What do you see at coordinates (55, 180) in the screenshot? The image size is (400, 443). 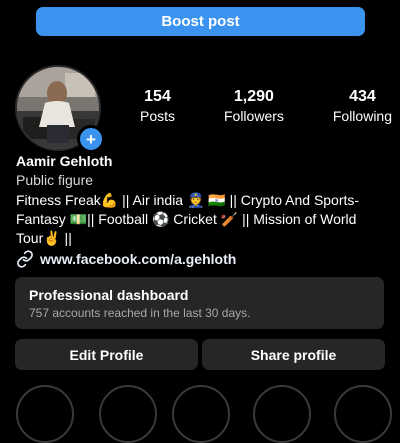 I see `profile-category: Public figure` at bounding box center [55, 180].